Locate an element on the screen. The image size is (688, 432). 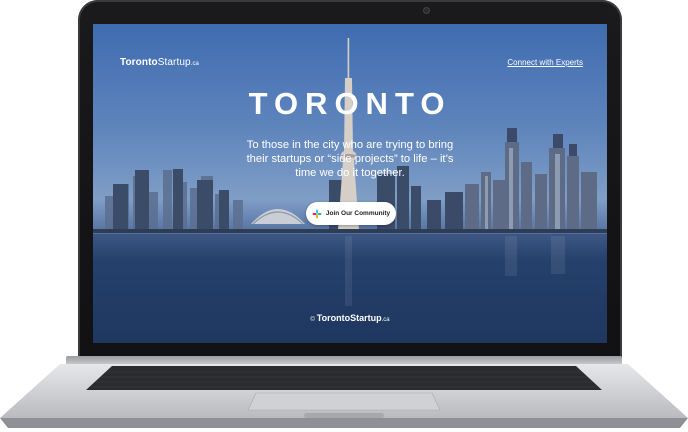
footer-copyright: © TorontoStartup.ca is located at coordinates (350, 318).